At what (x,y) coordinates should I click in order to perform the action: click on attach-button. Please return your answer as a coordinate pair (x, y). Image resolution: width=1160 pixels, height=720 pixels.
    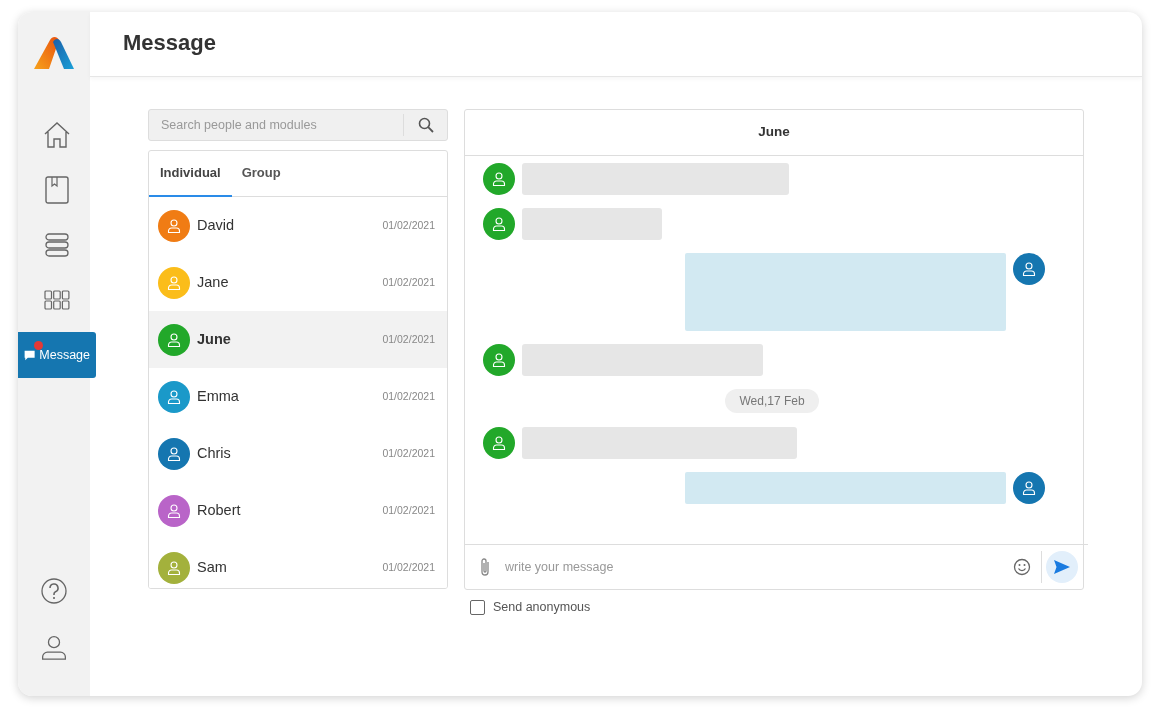
    Looking at the image, I should click on (485, 567).